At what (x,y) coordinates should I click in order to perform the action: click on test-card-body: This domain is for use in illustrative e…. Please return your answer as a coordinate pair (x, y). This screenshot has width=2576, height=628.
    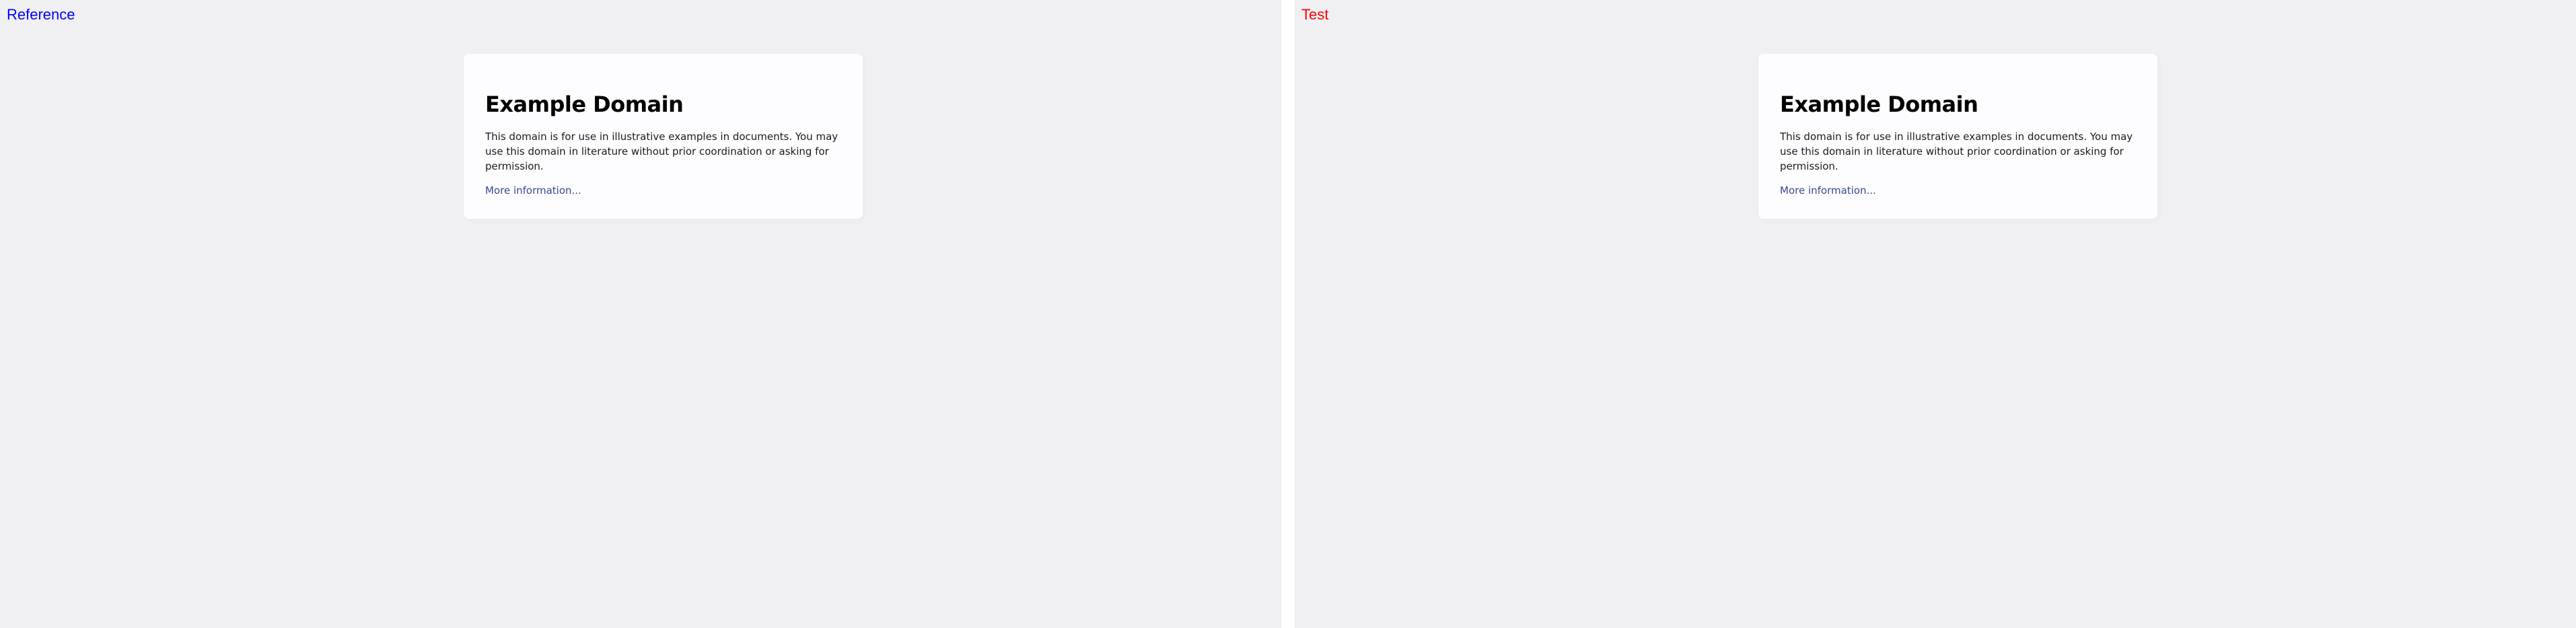
    Looking at the image, I should click on (1956, 151).